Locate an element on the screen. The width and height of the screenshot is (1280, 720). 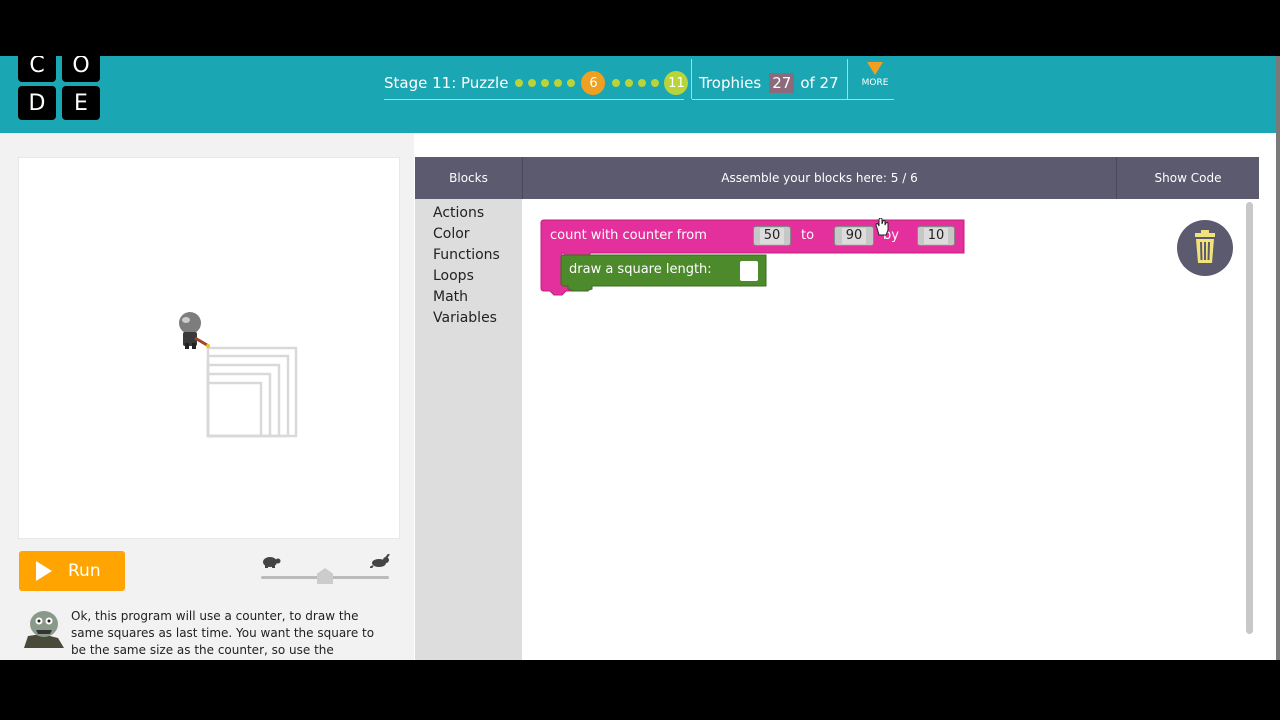
from-value: 50 is located at coordinates (772, 236).